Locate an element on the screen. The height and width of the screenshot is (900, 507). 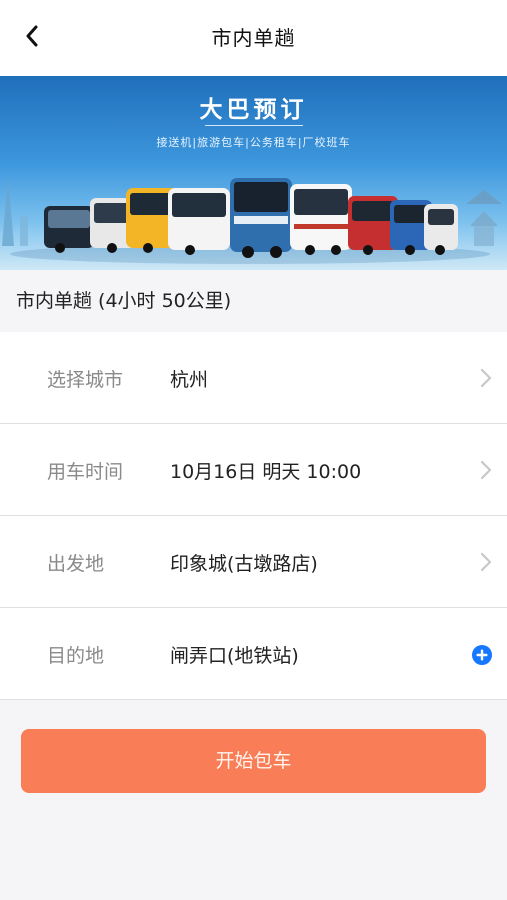
select-city-value: 杭州 is located at coordinates (189, 380).